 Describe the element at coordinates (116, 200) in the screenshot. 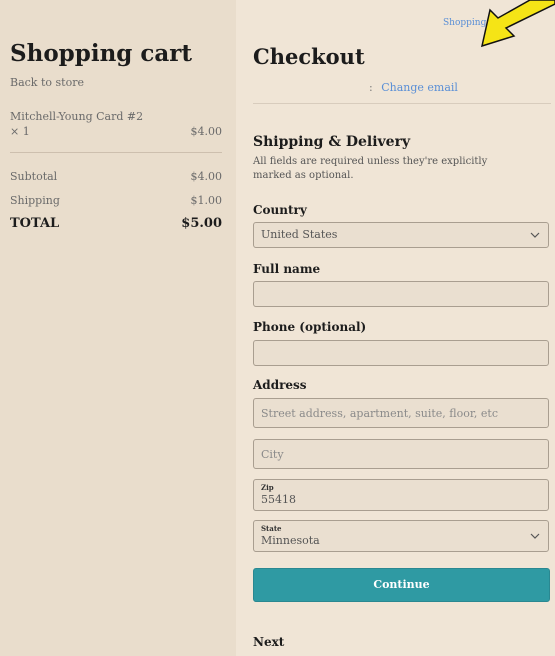

I see `shipping-row: Shipping $1.00` at that location.